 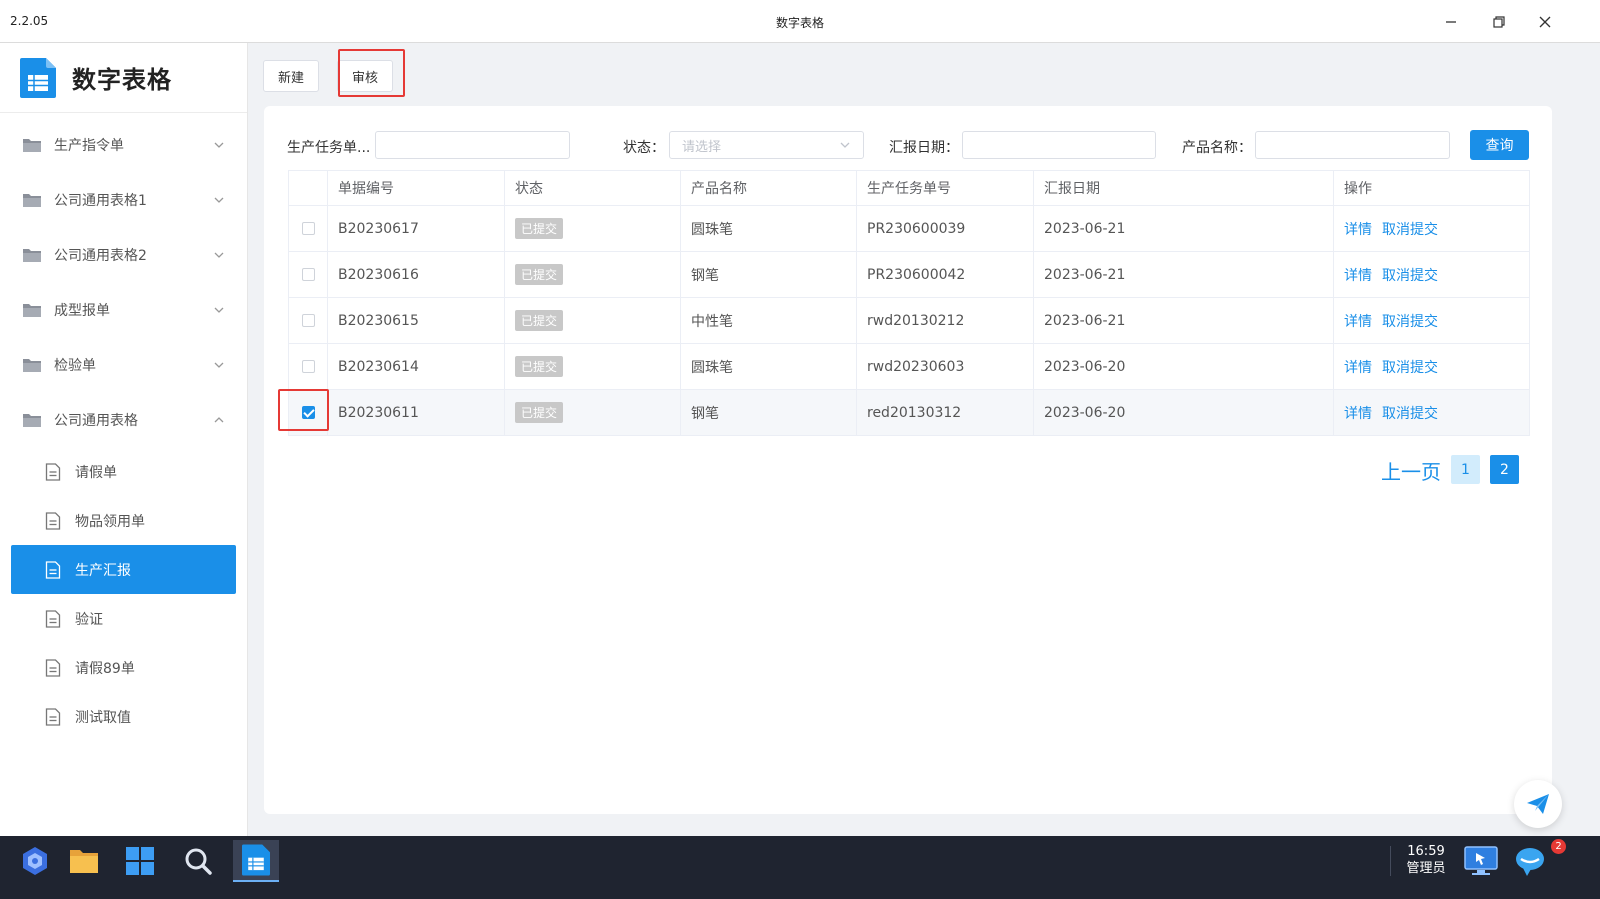 I want to click on sidebar-item-label: 物品领用单, so click(x=110, y=521).